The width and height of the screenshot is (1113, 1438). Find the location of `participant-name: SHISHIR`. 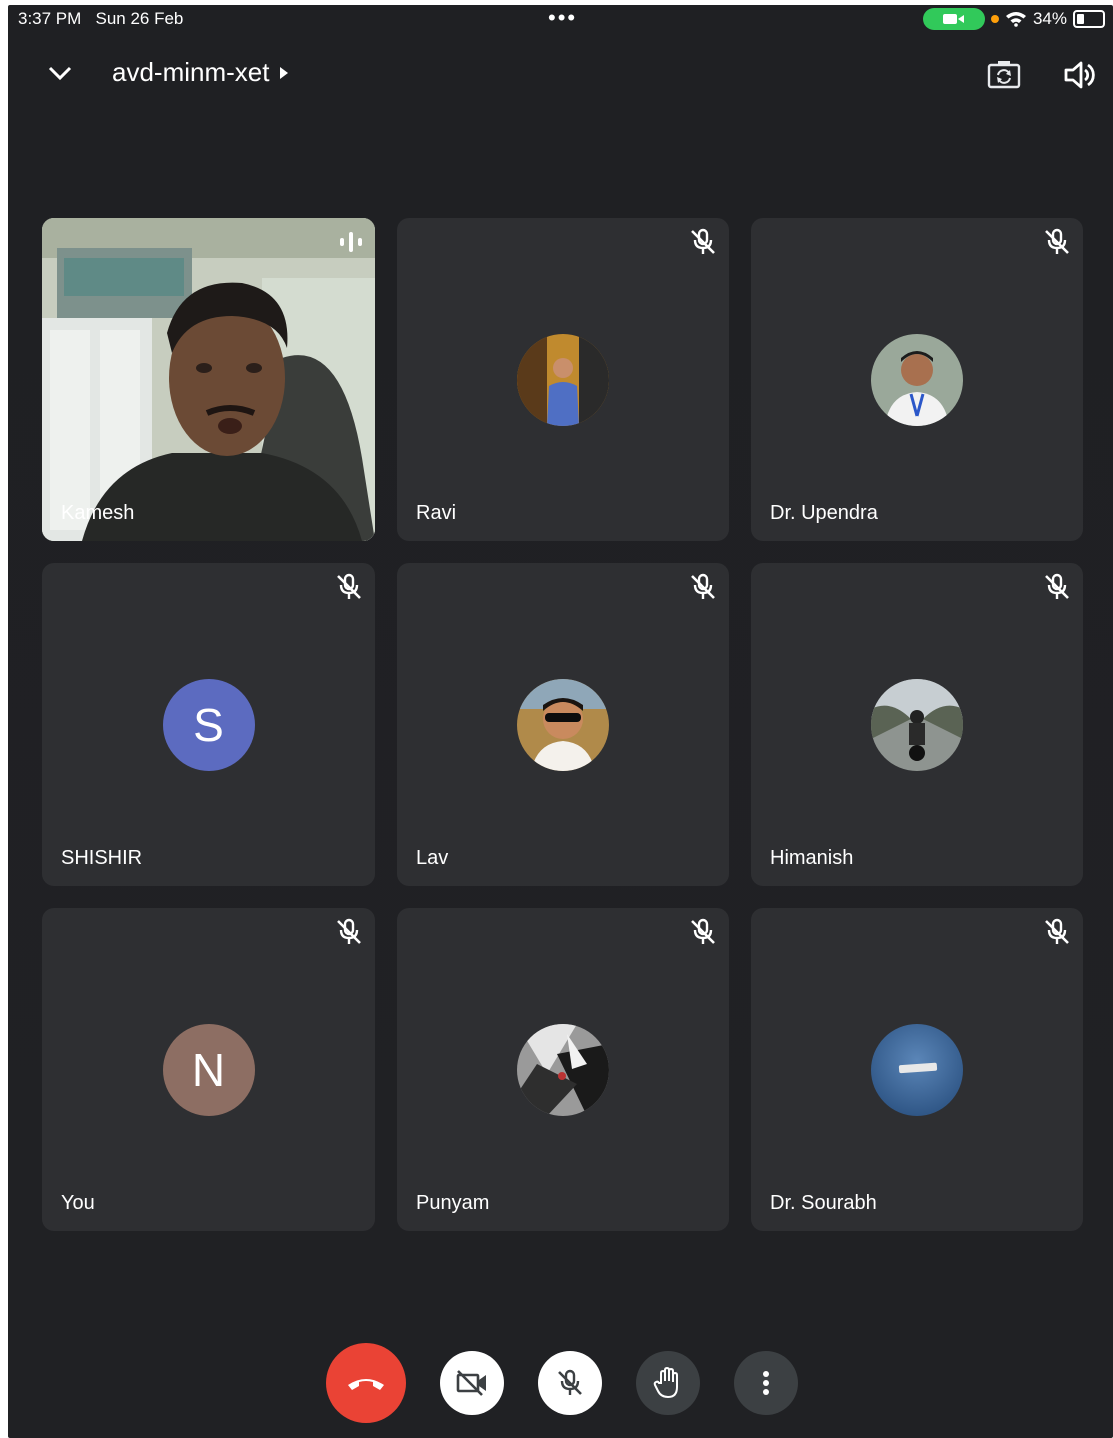

participant-name: SHISHIR is located at coordinates (102, 858).